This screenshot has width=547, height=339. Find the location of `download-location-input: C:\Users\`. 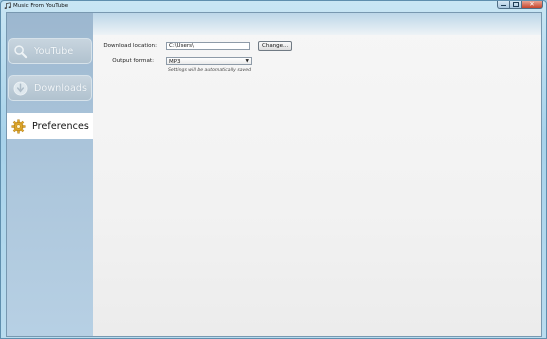

download-location-input: C:\Users\ is located at coordinates (208, 46).